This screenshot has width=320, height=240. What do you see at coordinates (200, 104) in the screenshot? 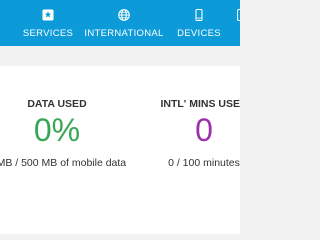
I see `intl-mins-used-title: INTL' MINS USED` at bounding box center [200, 104].